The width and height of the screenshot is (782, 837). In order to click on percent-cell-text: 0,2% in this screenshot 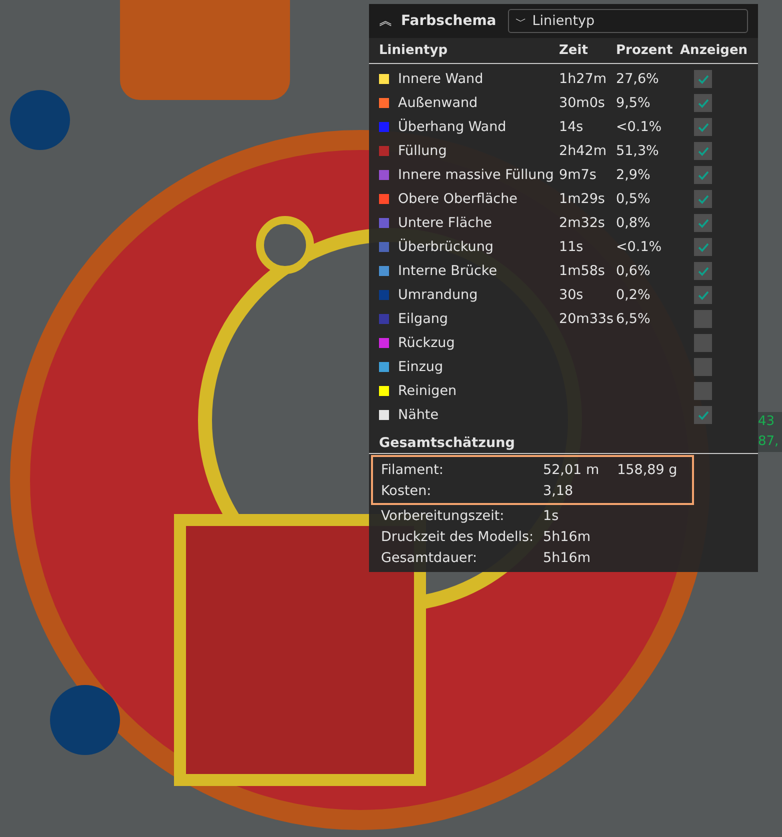, I will do `click(634, 295)`.